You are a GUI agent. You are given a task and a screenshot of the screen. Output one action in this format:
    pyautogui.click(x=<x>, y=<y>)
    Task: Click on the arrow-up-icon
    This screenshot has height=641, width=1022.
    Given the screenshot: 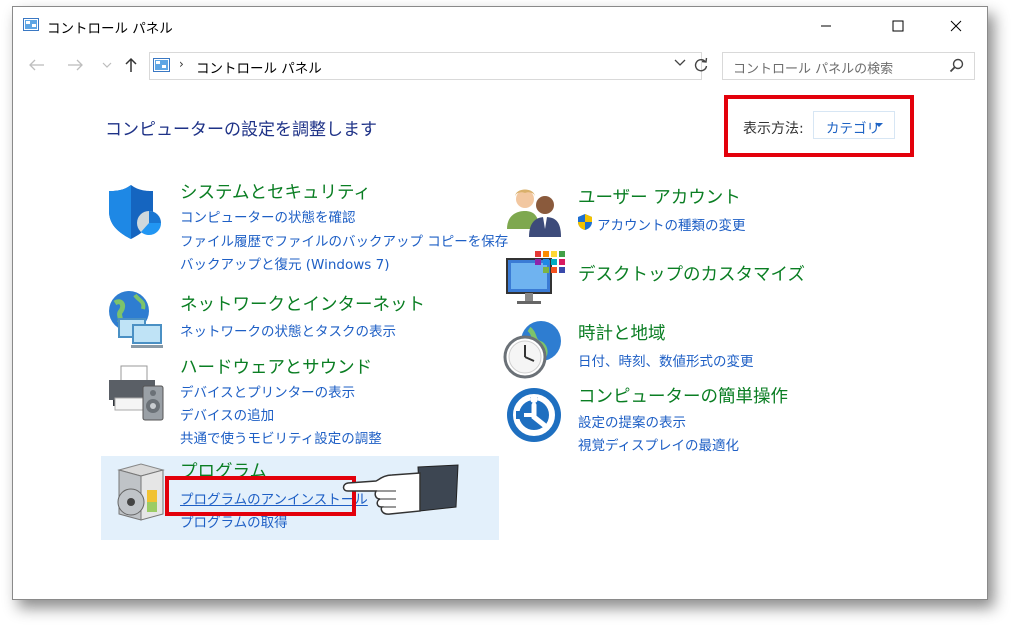 What is the action you would take?
    pyautogui.click(x=131, y=64)
    